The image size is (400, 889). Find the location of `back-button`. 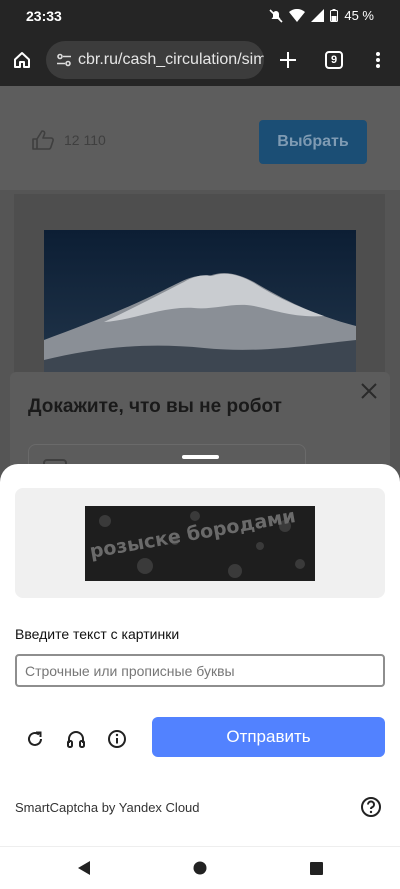

back-button is located at coordinates (84, 868).